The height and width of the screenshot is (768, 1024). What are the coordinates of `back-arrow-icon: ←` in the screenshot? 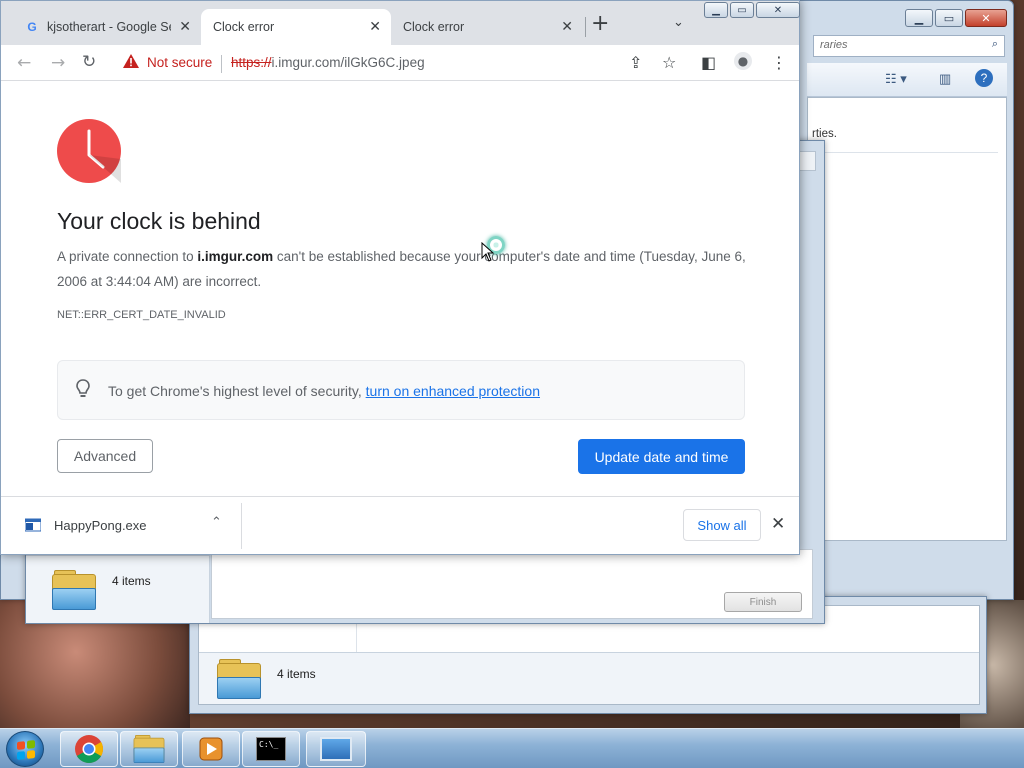 It's located at (24, 63).